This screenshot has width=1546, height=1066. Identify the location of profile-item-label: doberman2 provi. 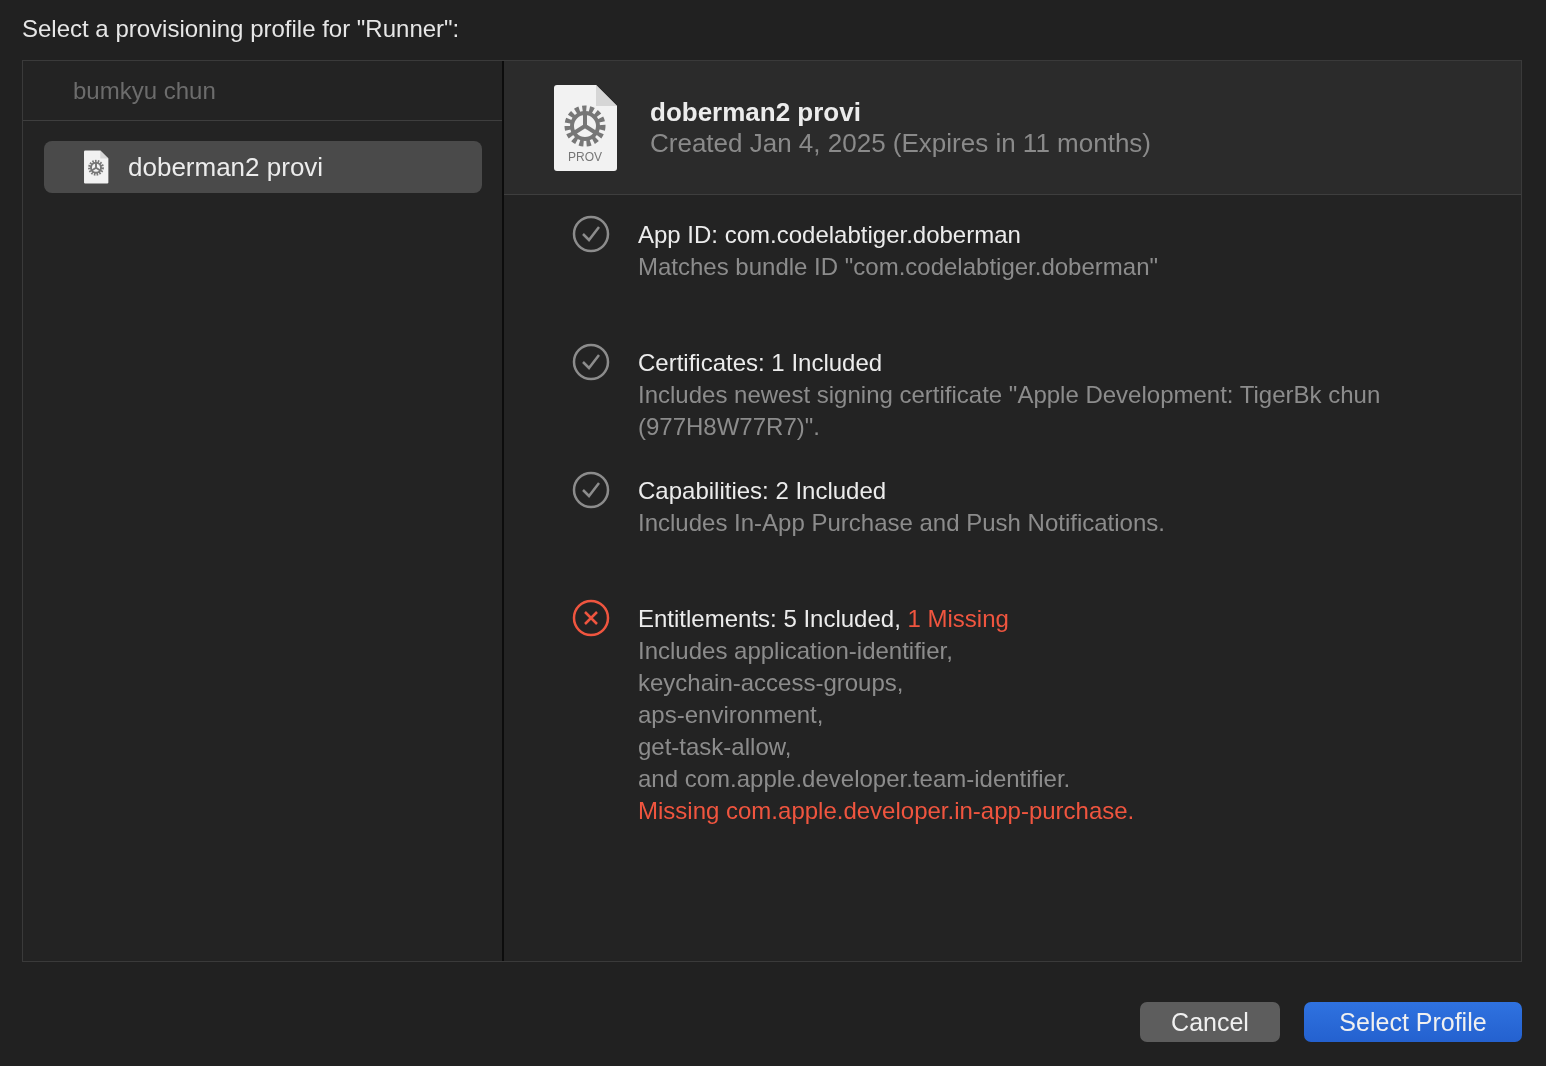
(226, 167).